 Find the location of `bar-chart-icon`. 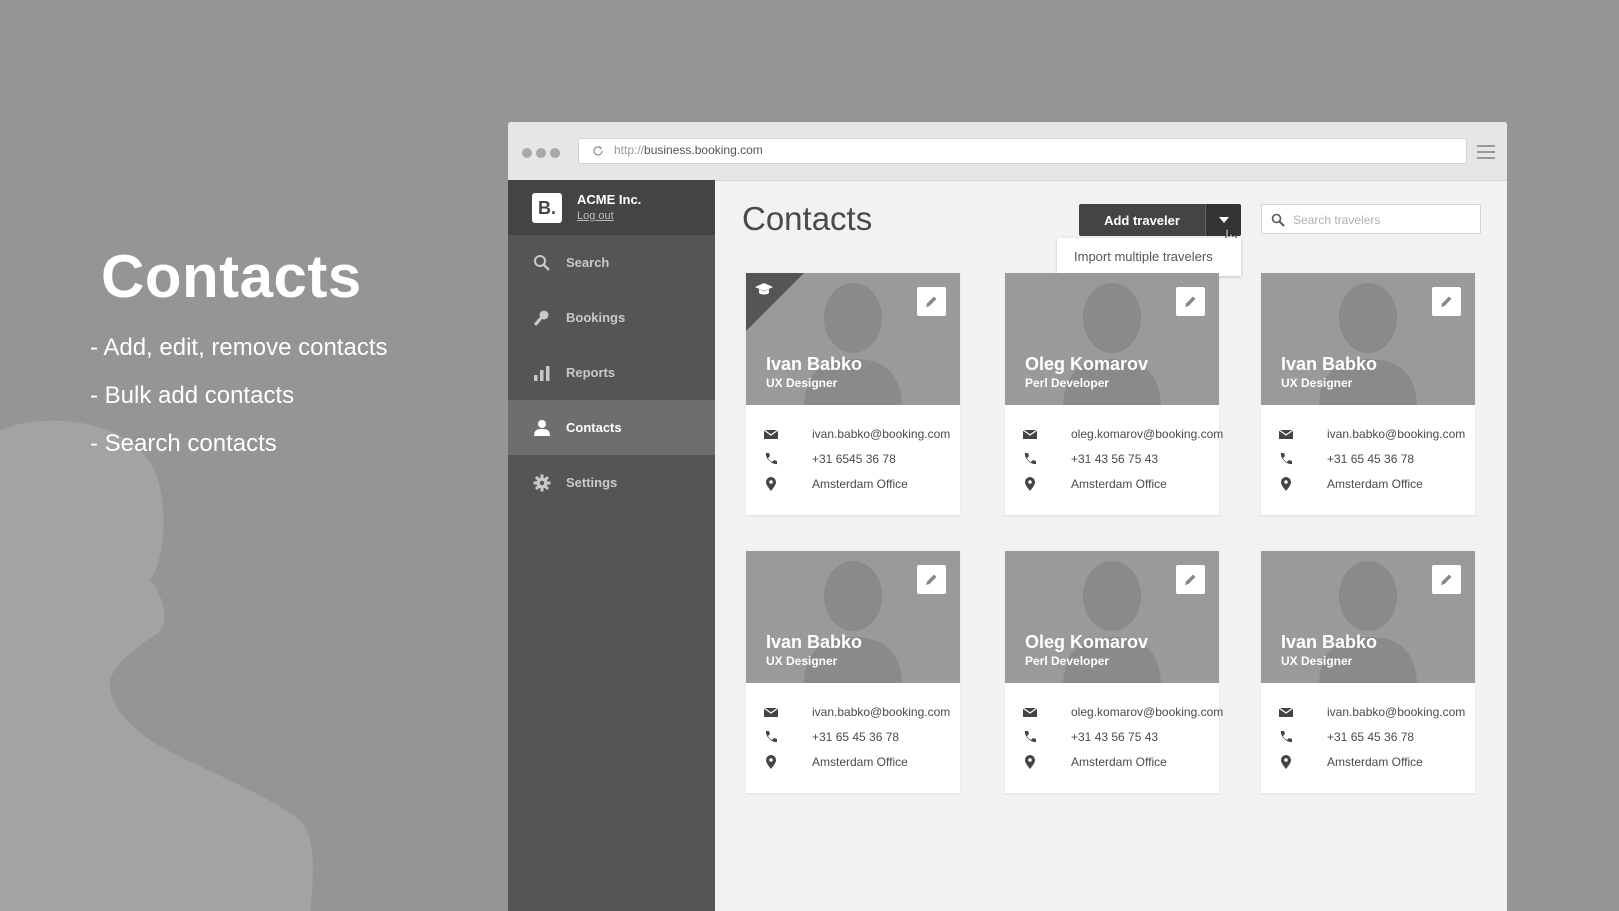

bar-chart-icon is located at coordinates (542, 373).